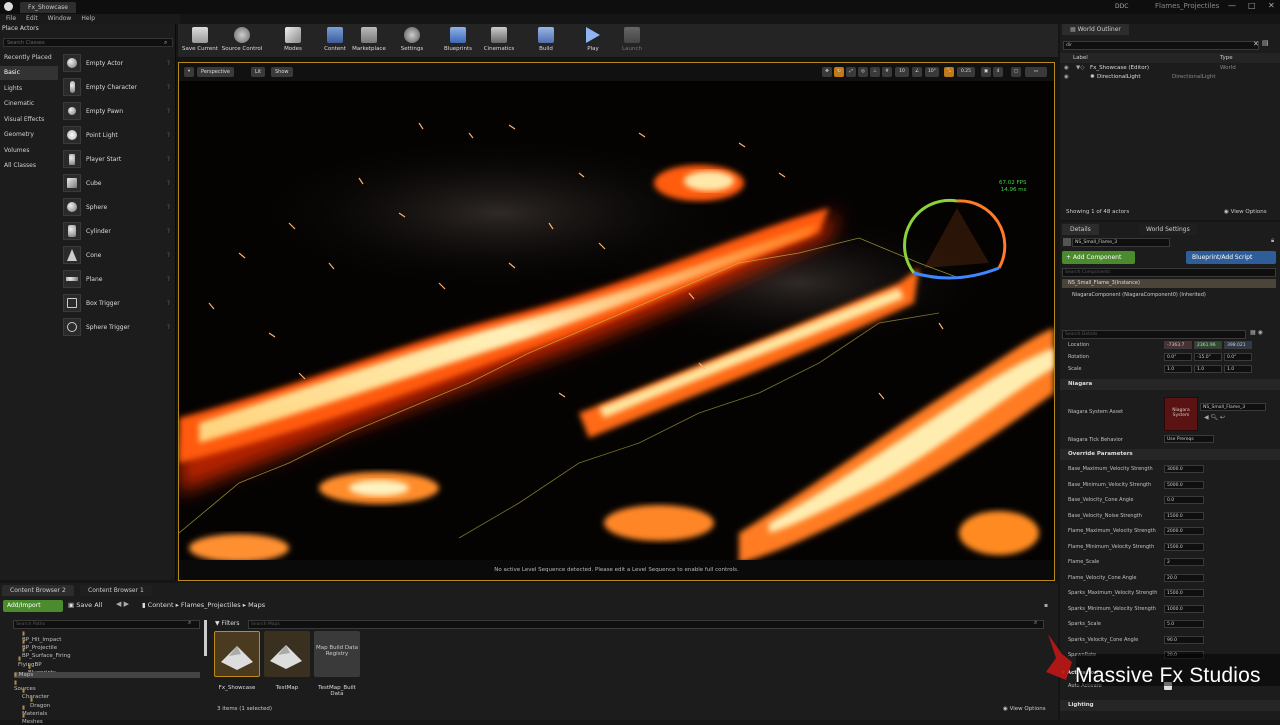 The width and height of the screenshot is (1280, 725). What do you see at coordinates (998, 72) in the screenshot?
I see `camera-speed-value: 4` at bounding box center [998, 72].